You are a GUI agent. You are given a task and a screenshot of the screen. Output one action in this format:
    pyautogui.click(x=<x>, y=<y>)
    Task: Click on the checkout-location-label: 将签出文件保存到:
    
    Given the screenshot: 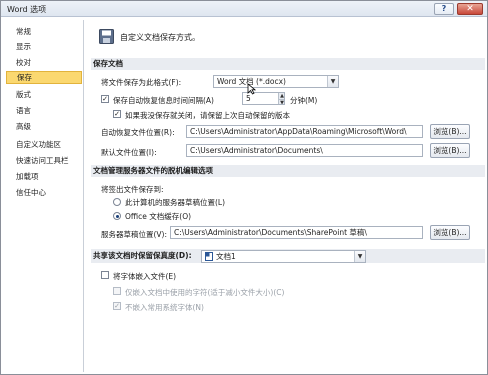 What is the action you would take?
    pyautogui.click(x=132, y=189)
    